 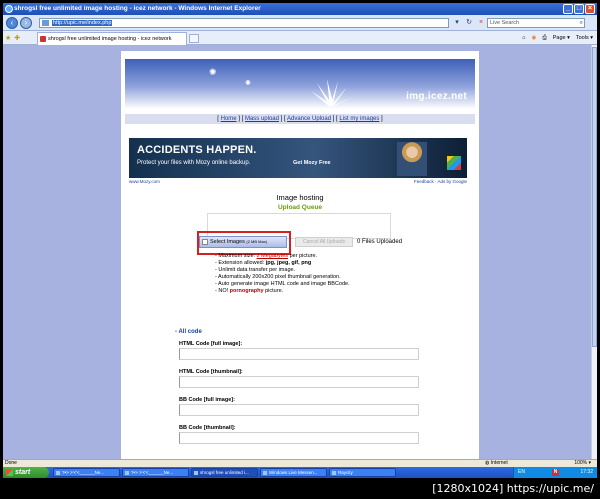 I want to click on page-icon, so click(x=45, y=23).